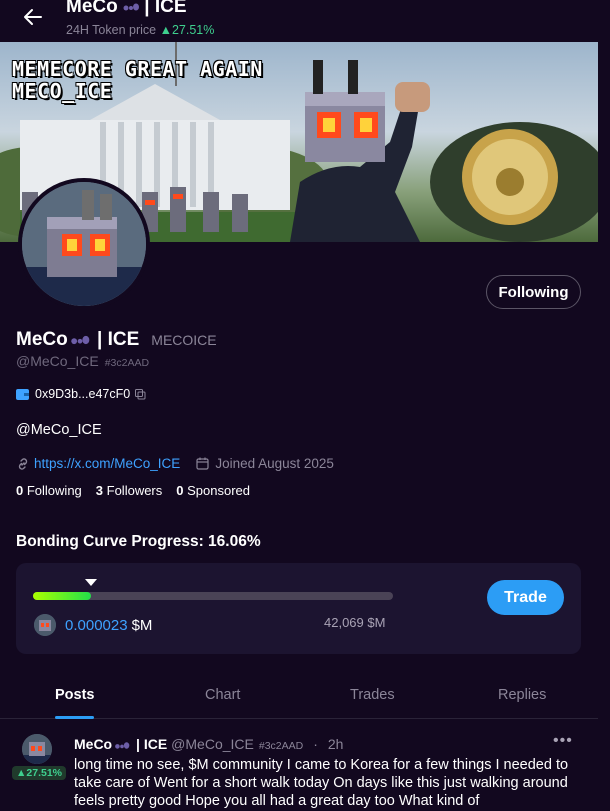 The image size is (610, 811). I want to click on link-icon, so click(23, 463).